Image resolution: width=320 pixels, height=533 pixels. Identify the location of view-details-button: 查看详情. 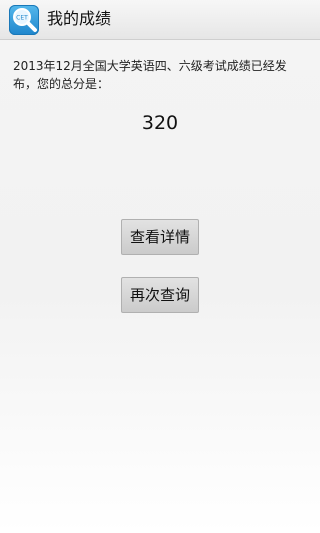
(160, 237).